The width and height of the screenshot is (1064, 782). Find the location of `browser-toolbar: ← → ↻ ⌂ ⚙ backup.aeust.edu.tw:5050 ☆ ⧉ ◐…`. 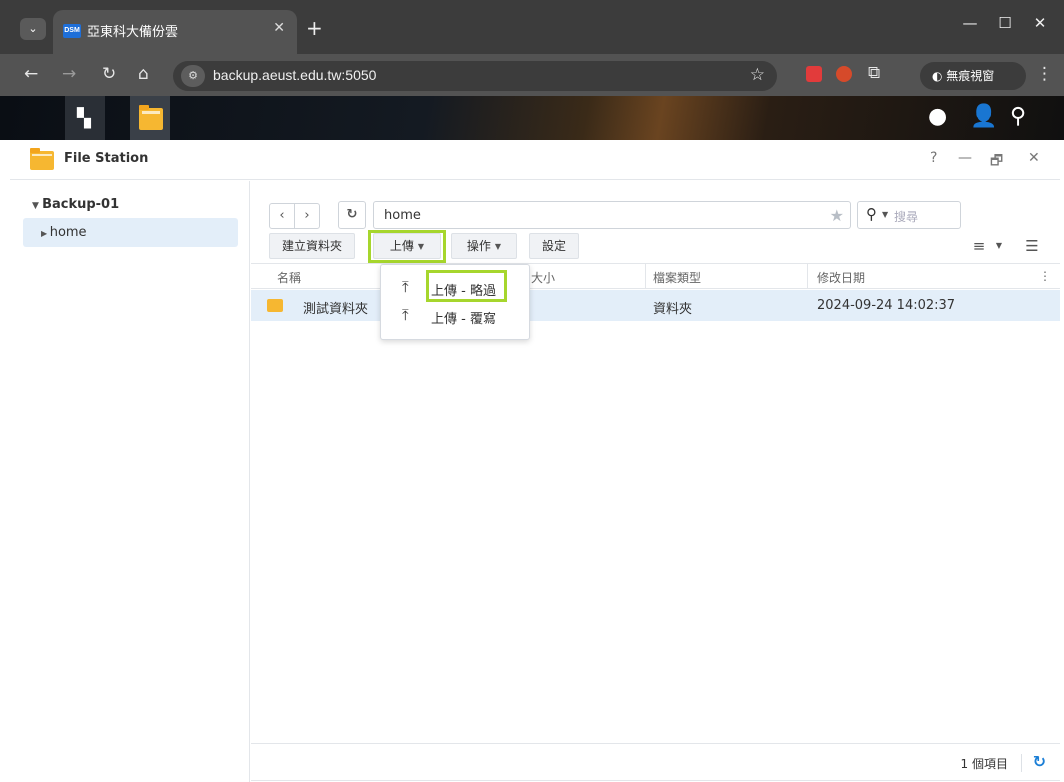

browser-toolbar: ← → ↻ ⌂ ⚙ backup.aeust.edu.tw:5050 ☆ ⧉ ◐… is located at coordinates (532, 75).